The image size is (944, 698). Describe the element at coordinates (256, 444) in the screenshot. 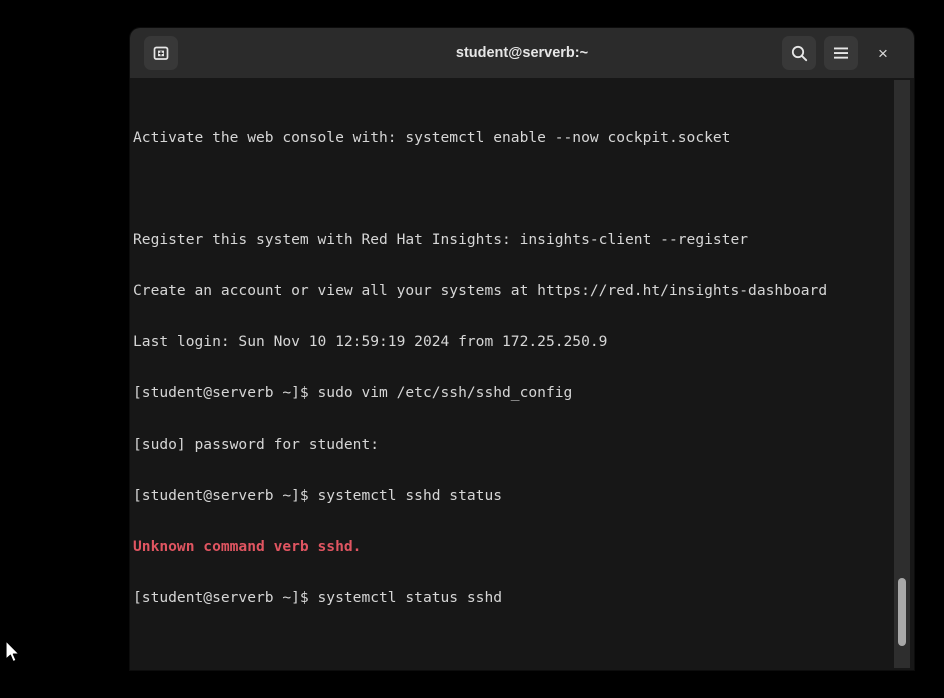

I see `terminal-line-sudo-prompt: [sudo] password for student:` at that location.